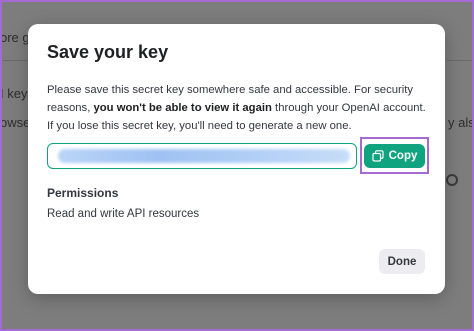  Describe the element at coordinates (452, 180) in the screenshot. I see `toggle-icon` at that location.